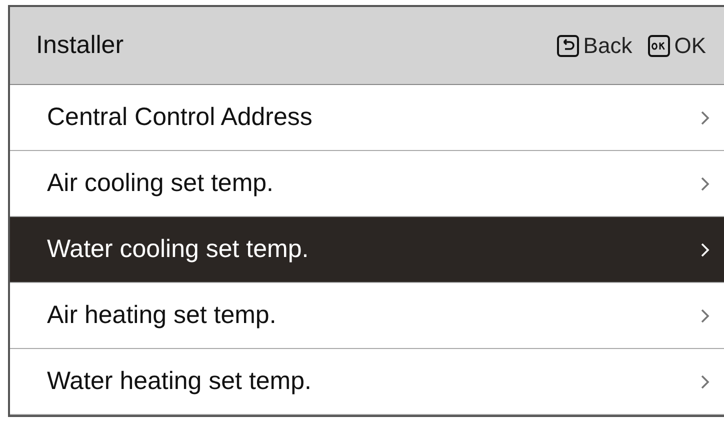  Describe the element at coordinates (568, 45) in the screenshot. I see `back-icon` at that location.